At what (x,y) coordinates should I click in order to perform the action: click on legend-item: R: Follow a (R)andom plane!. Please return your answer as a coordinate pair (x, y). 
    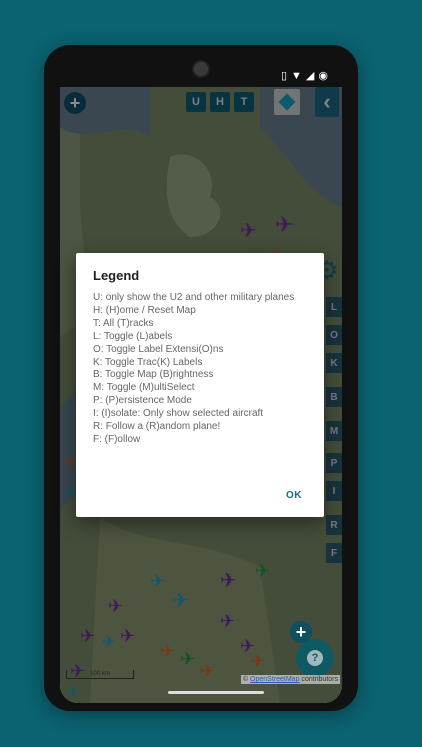
    Looking at the image, I should click on (157, 427).